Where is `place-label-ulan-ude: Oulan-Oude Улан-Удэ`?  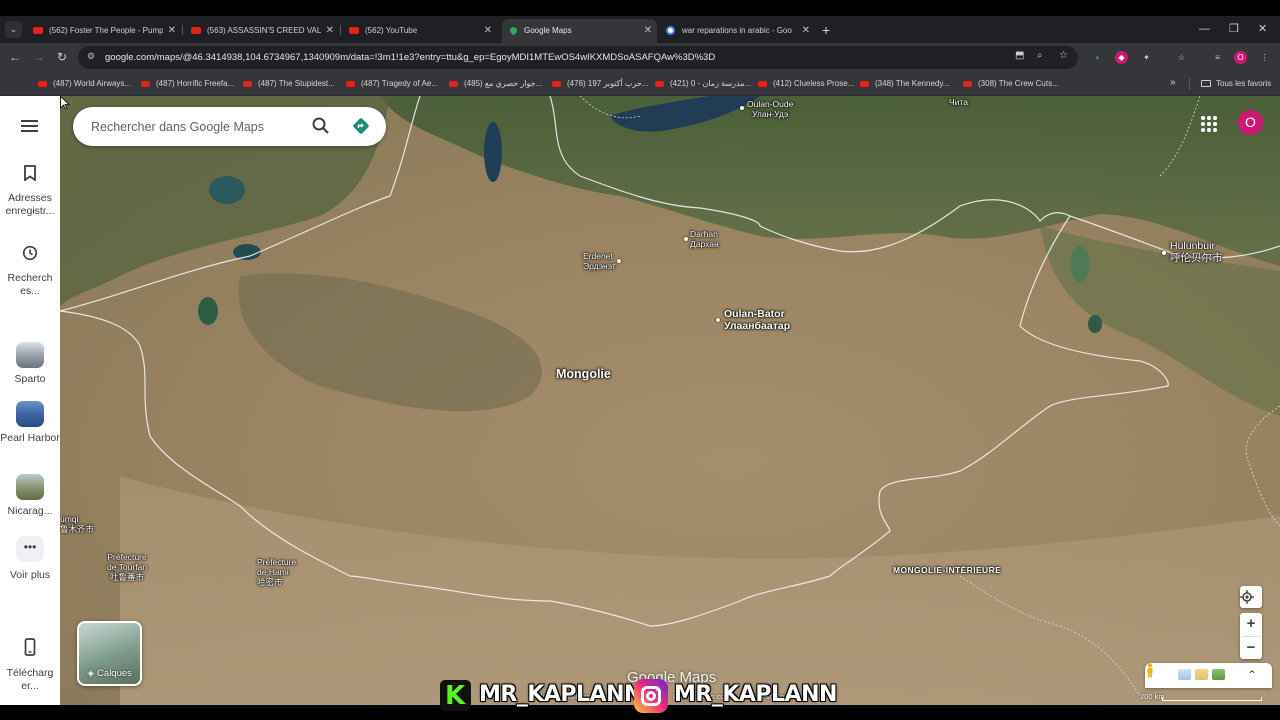 place-label-ulan-ude: Oulan-Oude Улан-Удэ is located at coordinates (770, 109).